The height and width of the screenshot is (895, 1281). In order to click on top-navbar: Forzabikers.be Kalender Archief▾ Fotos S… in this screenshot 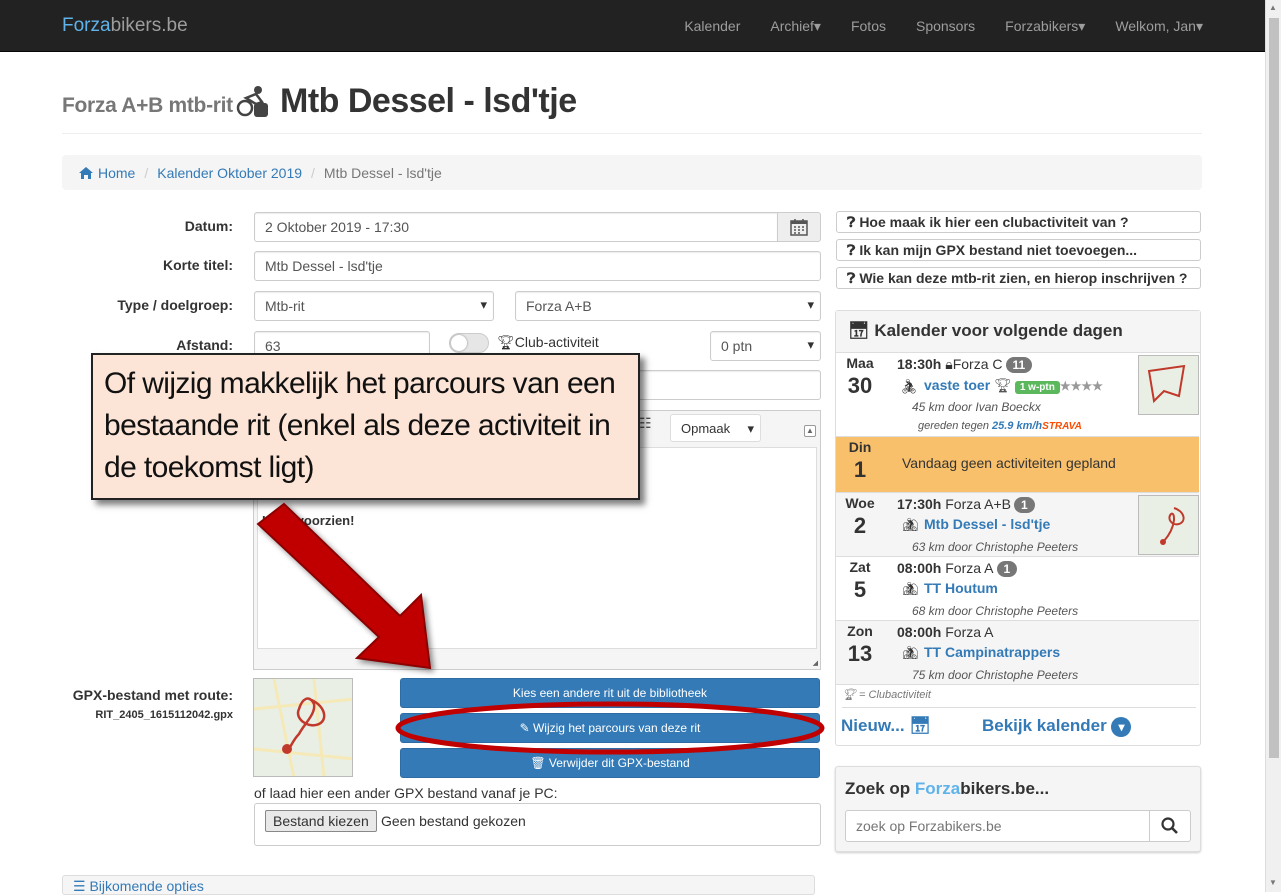, I will do `click(632, 26)`.